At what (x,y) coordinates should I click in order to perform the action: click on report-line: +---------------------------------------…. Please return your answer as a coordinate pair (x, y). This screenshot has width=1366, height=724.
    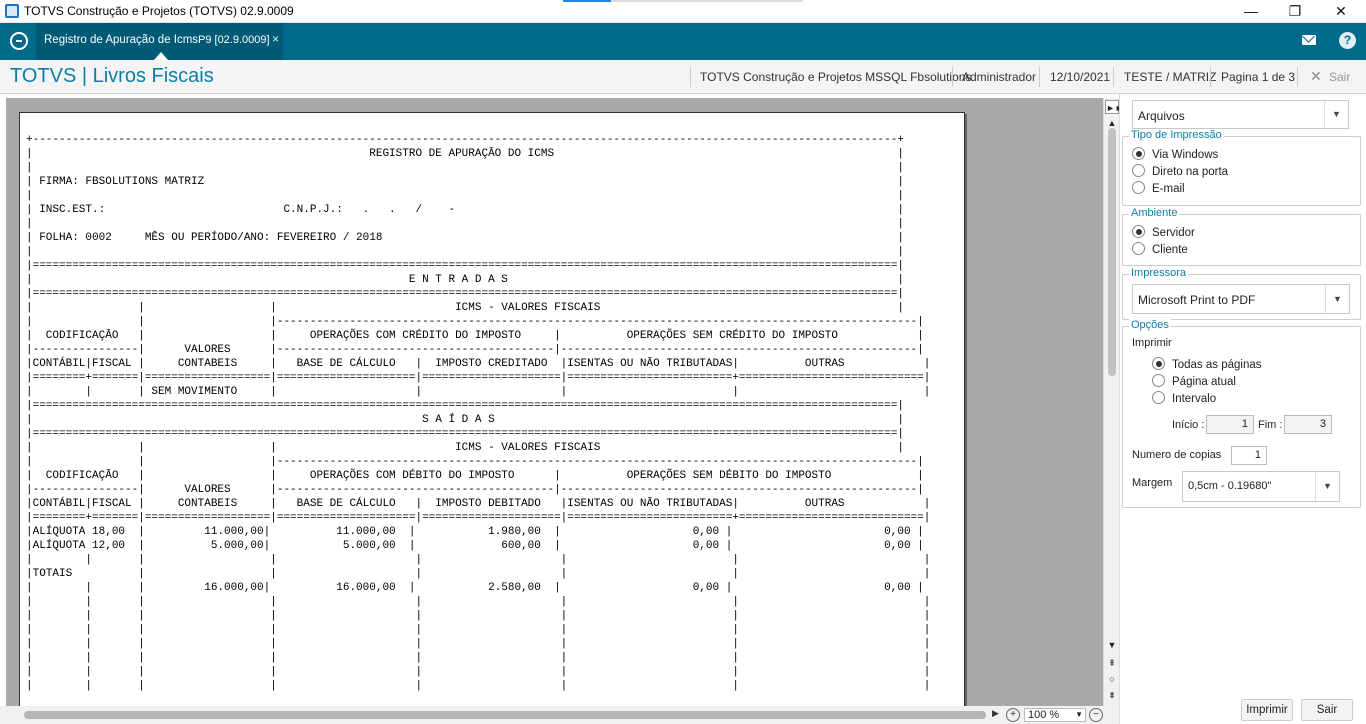
    Looking at the image, I should click on (465, 140).